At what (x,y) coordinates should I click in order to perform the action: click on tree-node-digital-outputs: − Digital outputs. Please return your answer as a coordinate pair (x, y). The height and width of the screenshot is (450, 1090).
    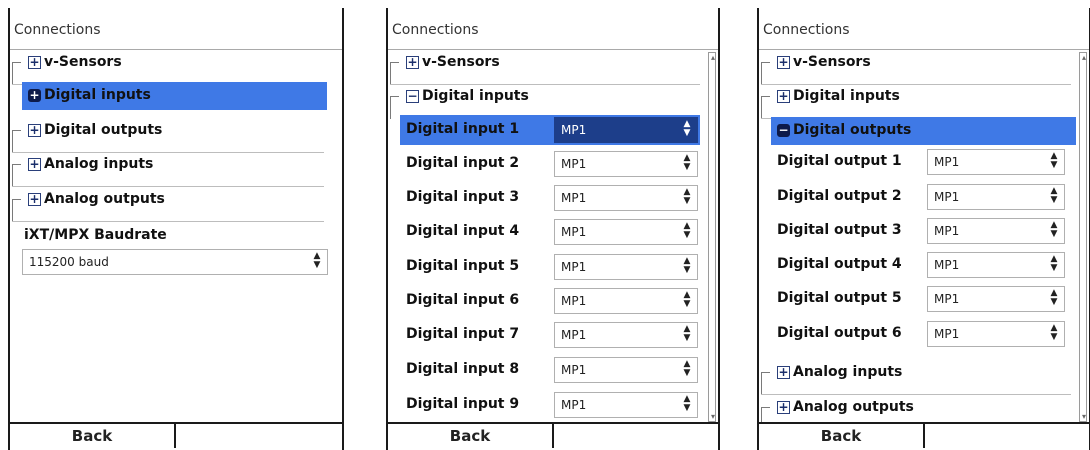
    Looking at the image, I should click on (918, 132).